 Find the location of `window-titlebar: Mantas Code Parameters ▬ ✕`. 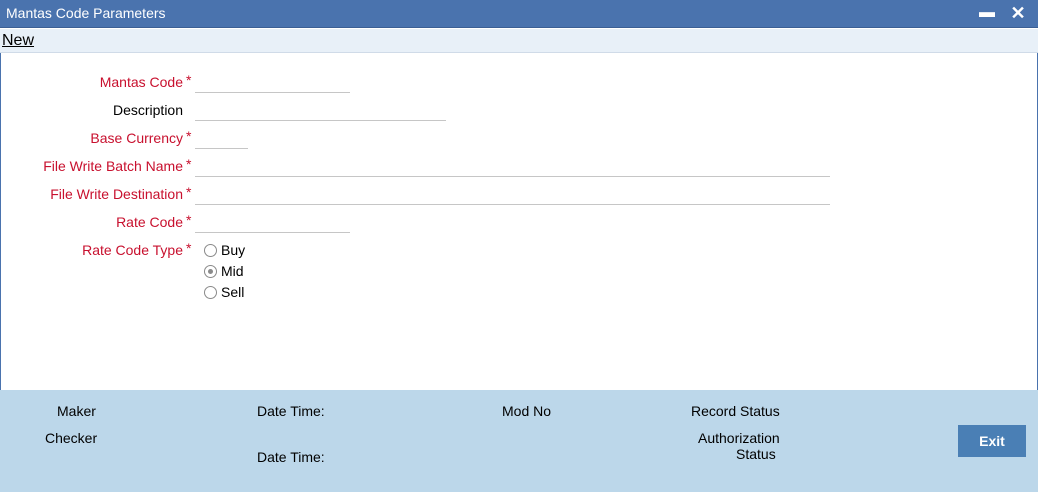

window-titlebar: Mantas Code Parameters ▬ ✕ is located at coordinates (519, 14).